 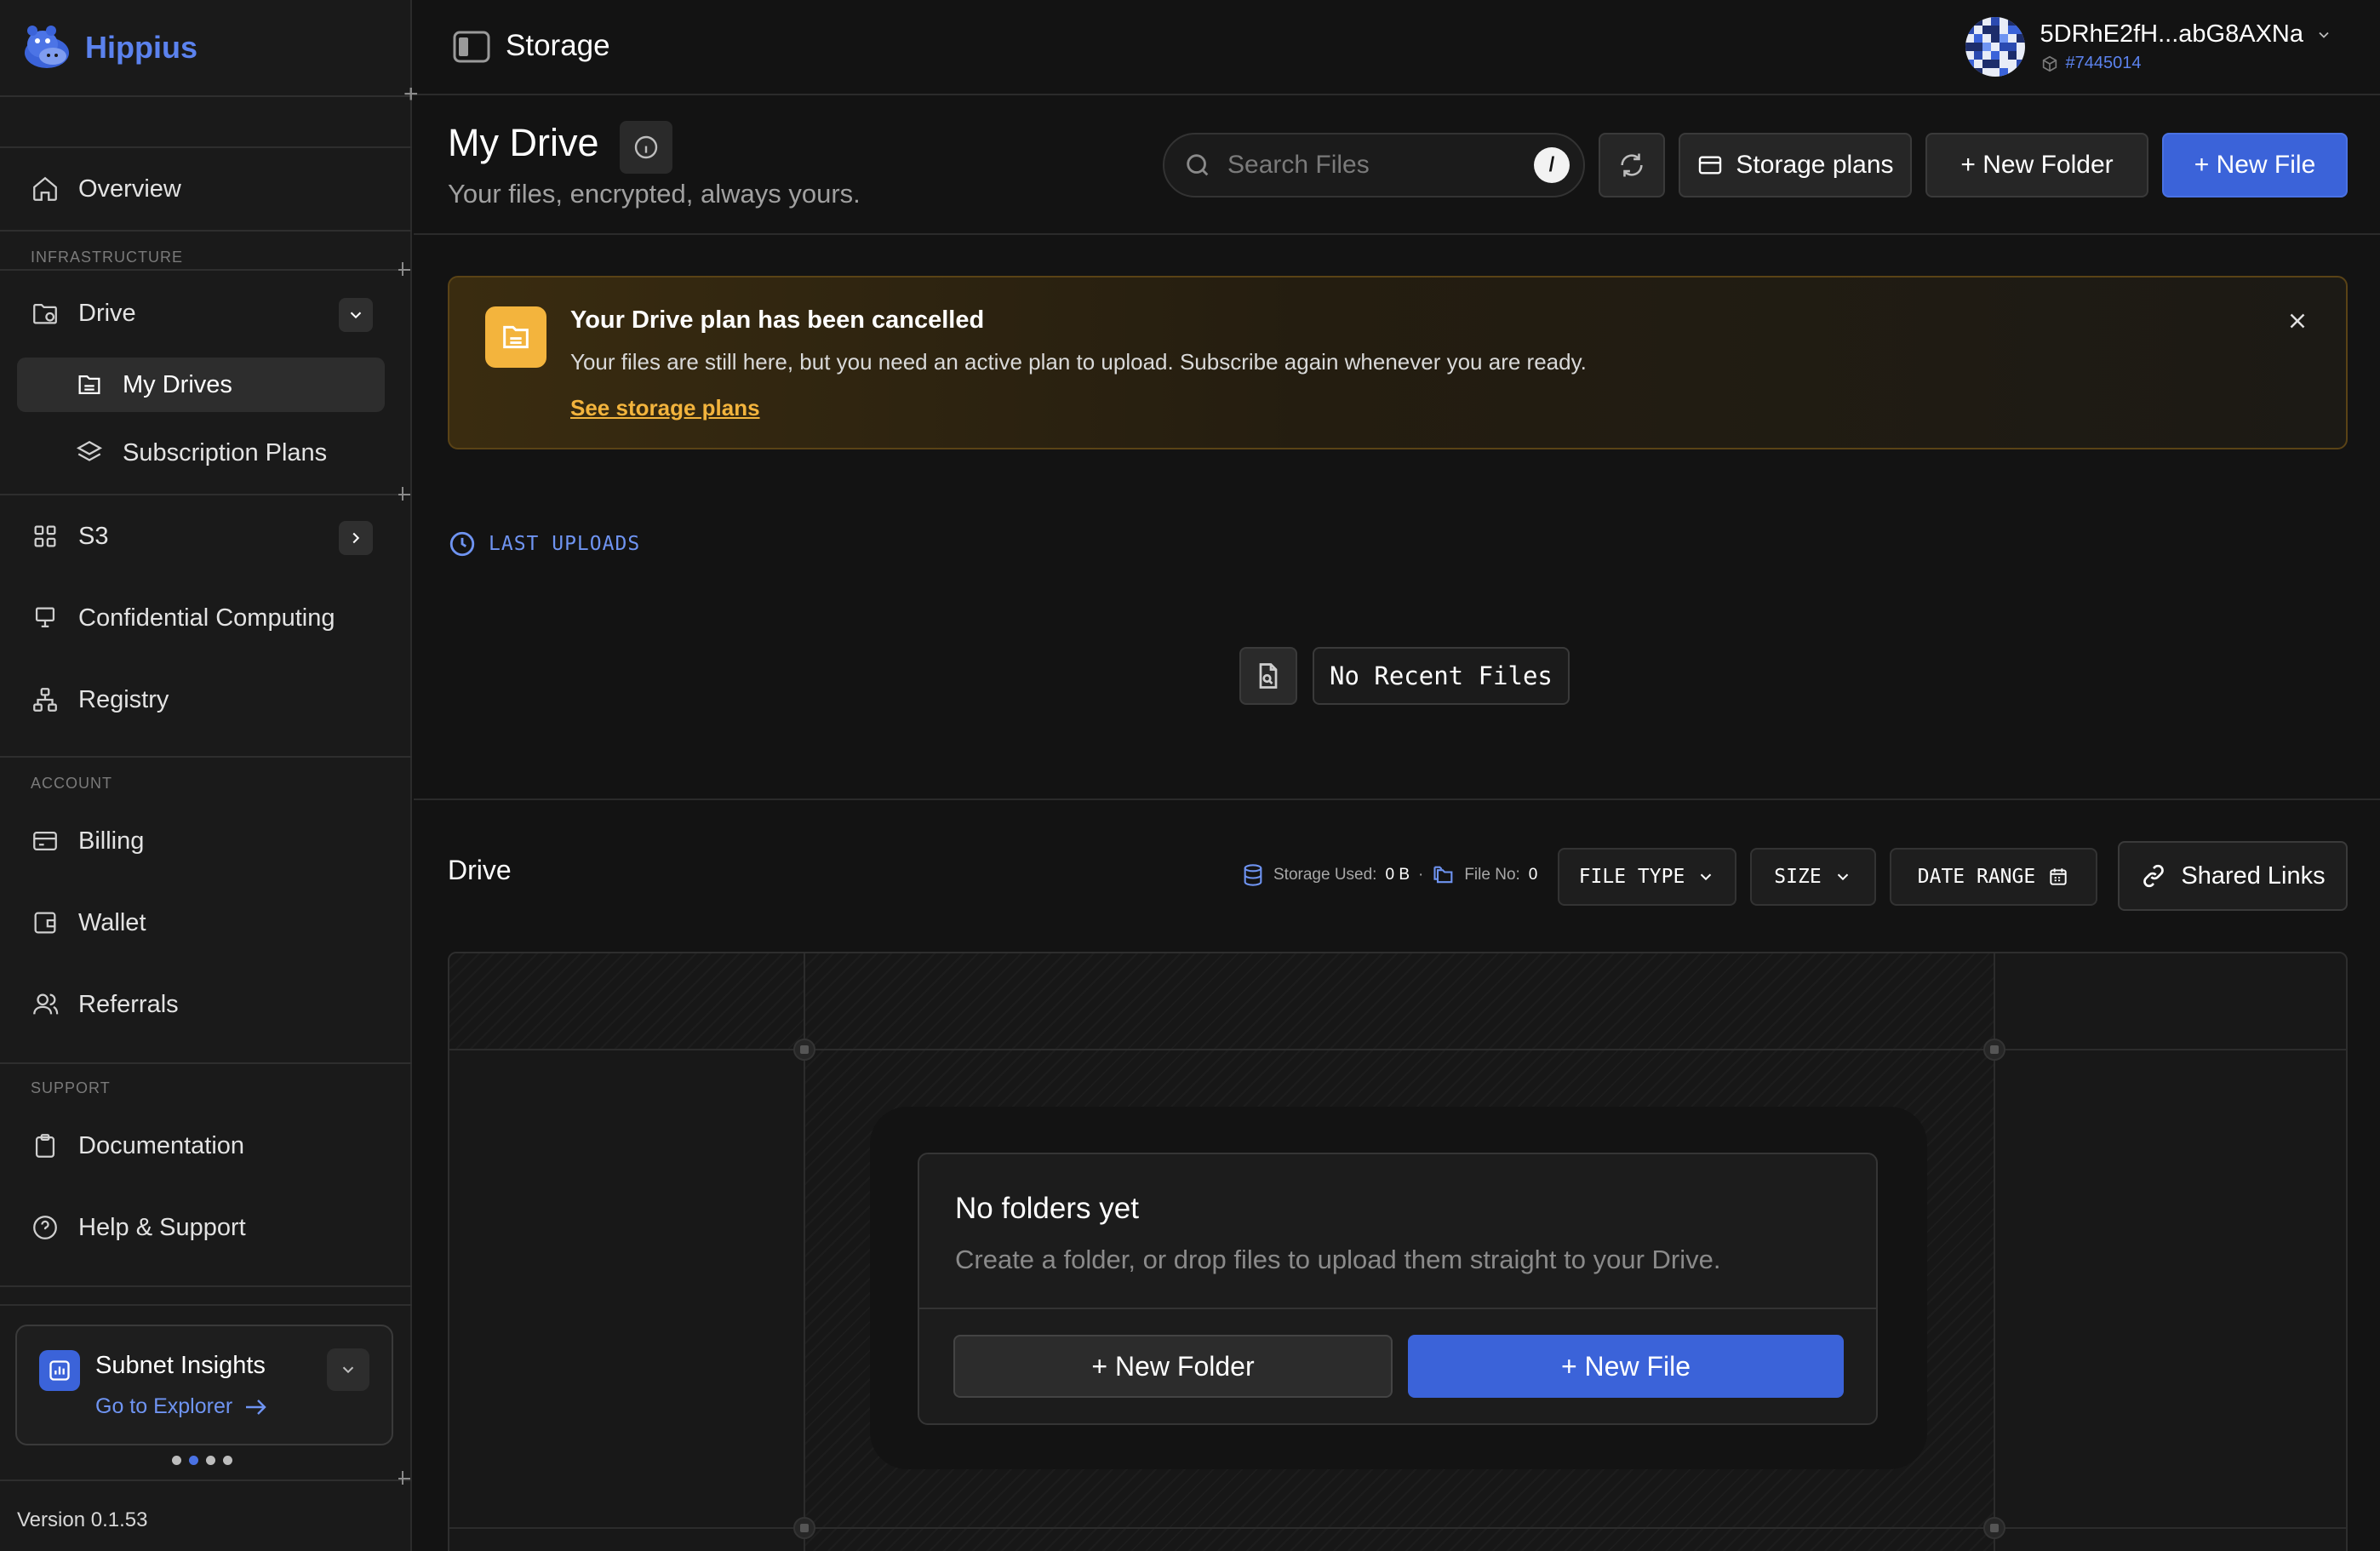 I want to click on refresh-button, so click(x=1632, y=165).